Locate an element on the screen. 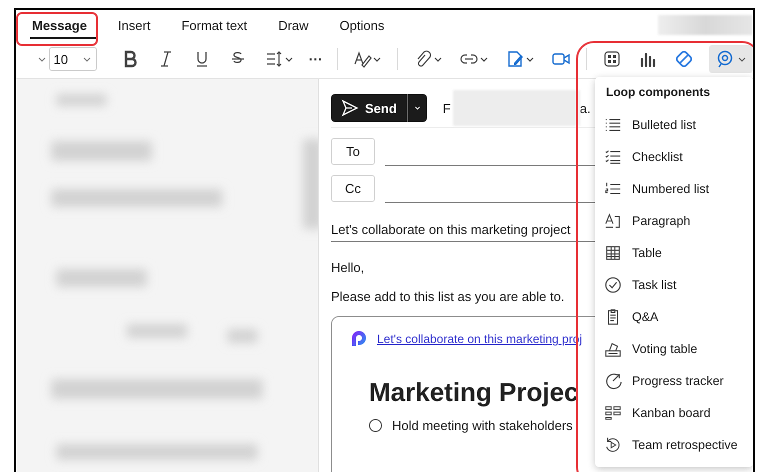 The width and height of the screenshot is (764, 472). body-text: Hello, is located at coordinates (348, 267).